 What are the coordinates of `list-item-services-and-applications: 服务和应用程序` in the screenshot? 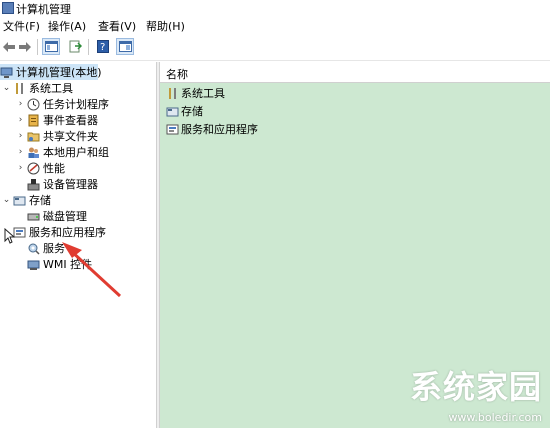 It's located at (212, 129).